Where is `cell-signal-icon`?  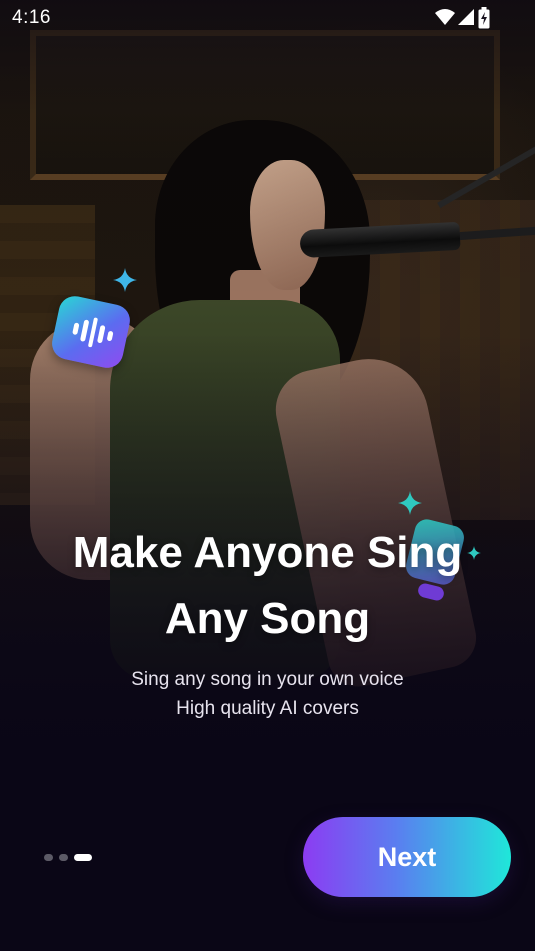 cell-signal-icon is located at coordinates (466, 17).